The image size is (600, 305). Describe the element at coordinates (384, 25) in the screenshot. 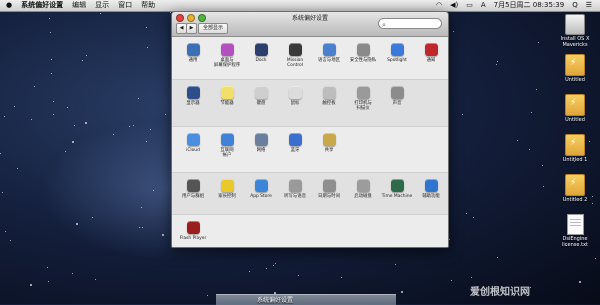

I see `search-icon: ⌕` at that location.